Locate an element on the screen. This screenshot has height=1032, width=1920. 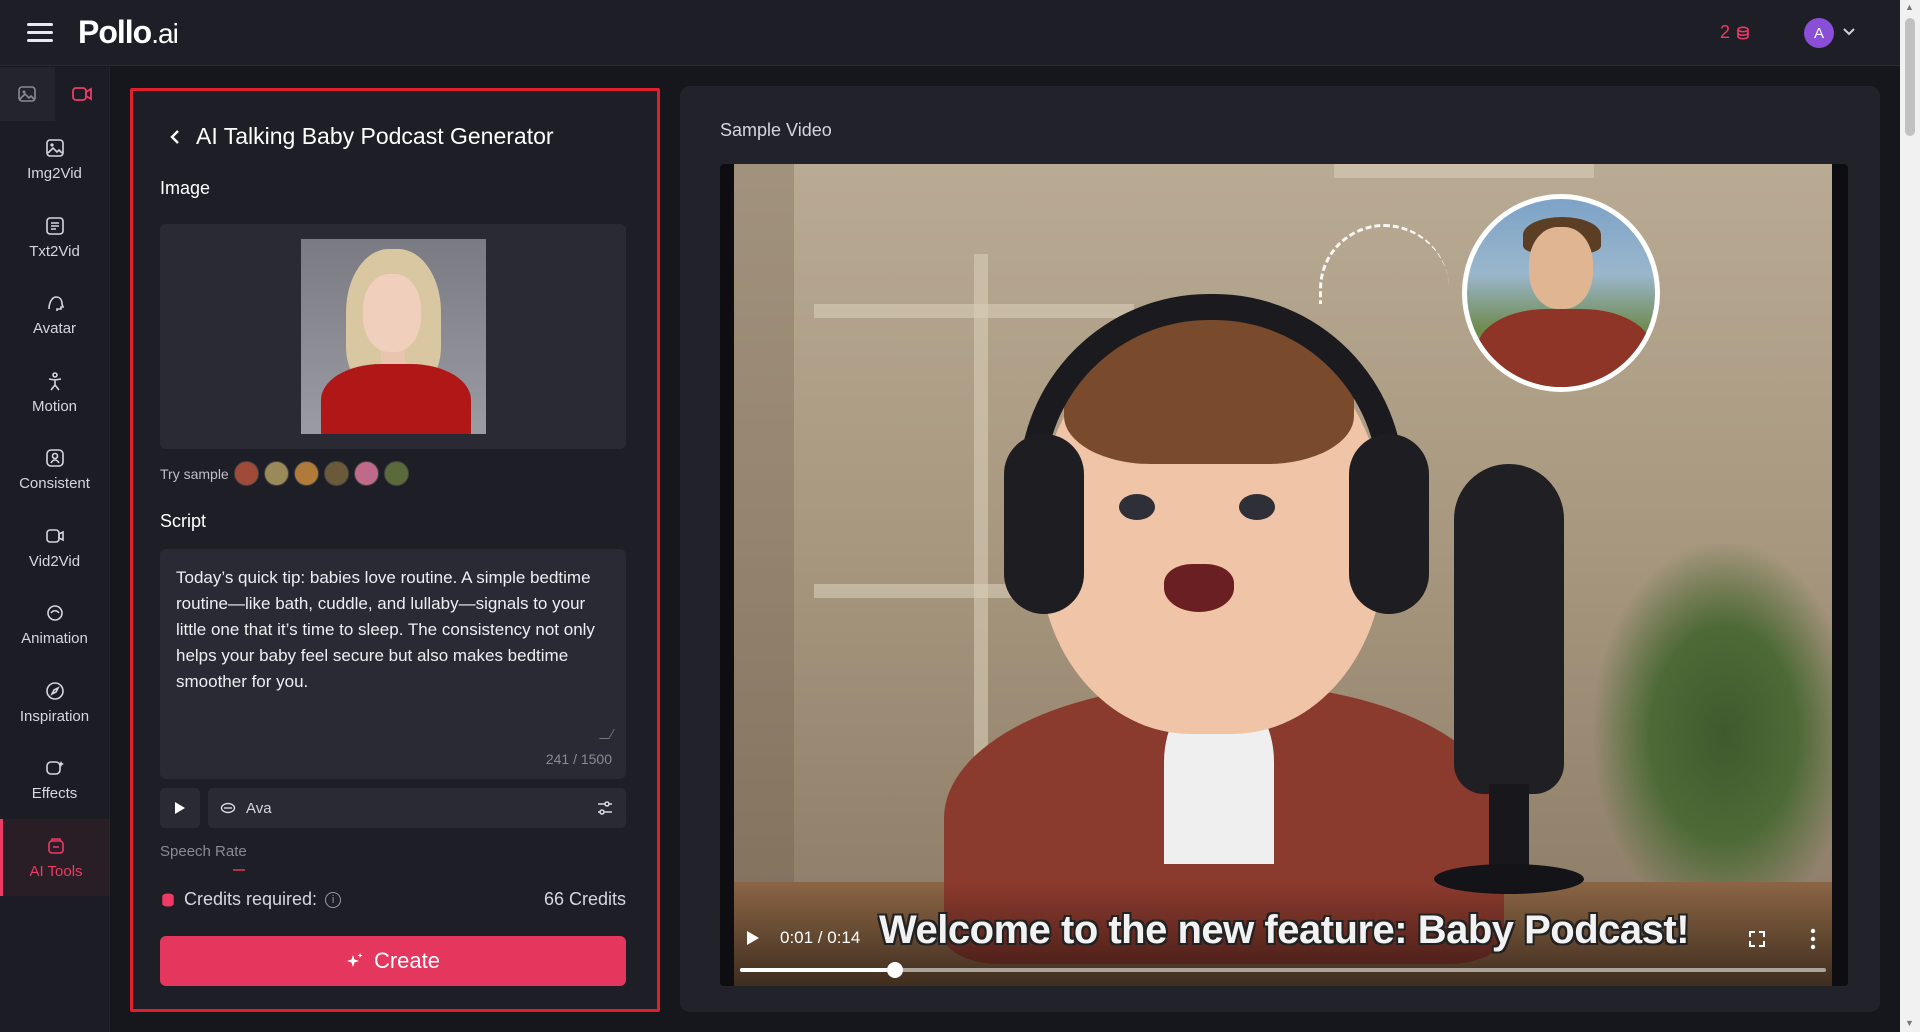
credits-count: 2 is located at coordinates (1725, 32).